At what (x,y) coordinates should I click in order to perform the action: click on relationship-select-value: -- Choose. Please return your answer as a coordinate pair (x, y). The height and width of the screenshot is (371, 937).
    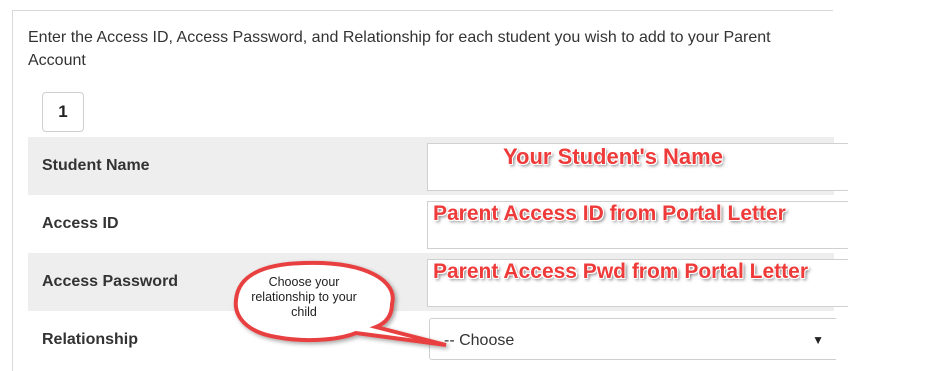
    Looking at the image, I should click on (479, 340).